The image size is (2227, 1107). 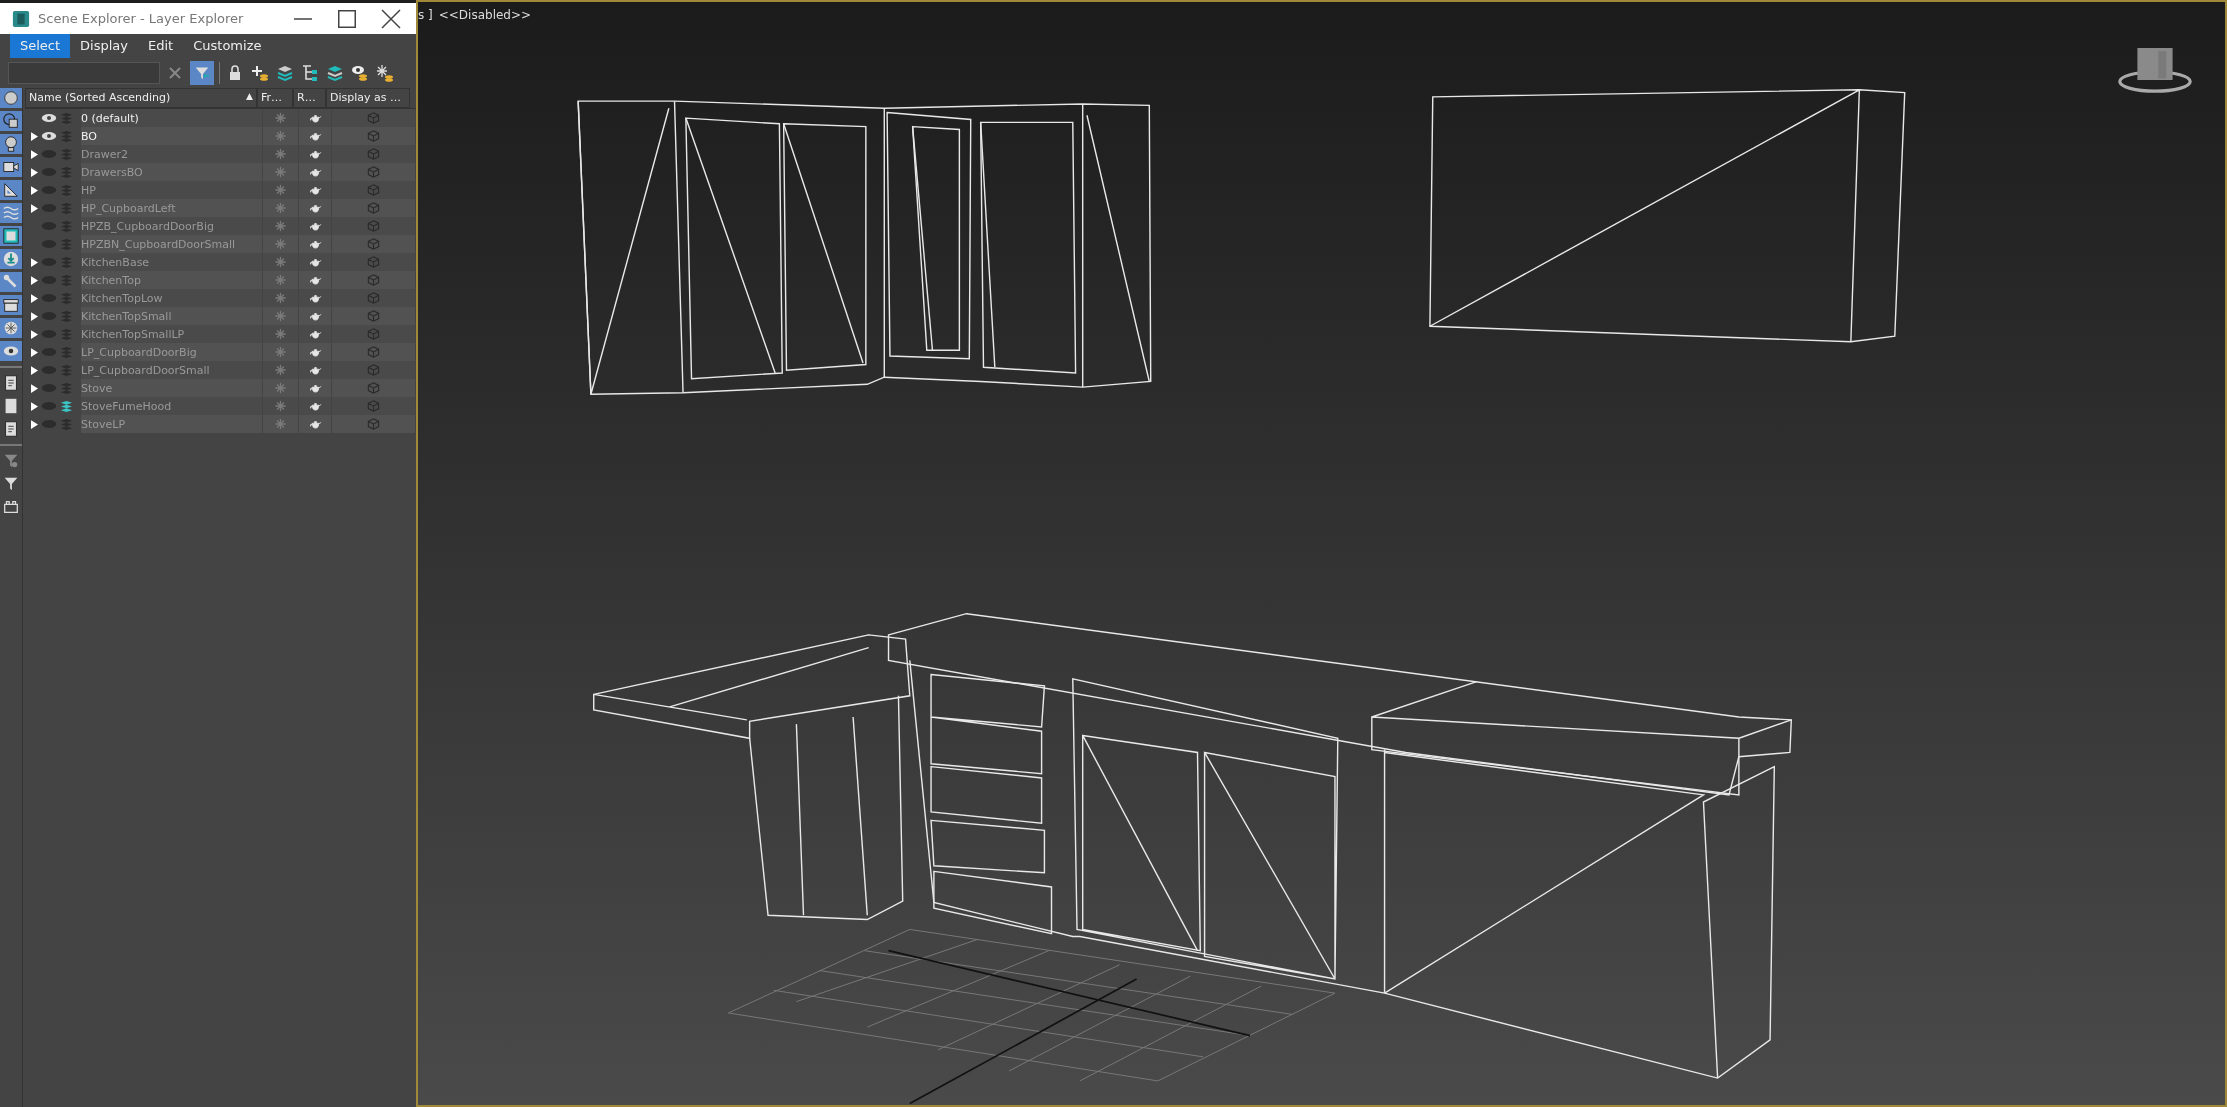 I want to click on viewport-label: s ], so click(x=425, y=15).